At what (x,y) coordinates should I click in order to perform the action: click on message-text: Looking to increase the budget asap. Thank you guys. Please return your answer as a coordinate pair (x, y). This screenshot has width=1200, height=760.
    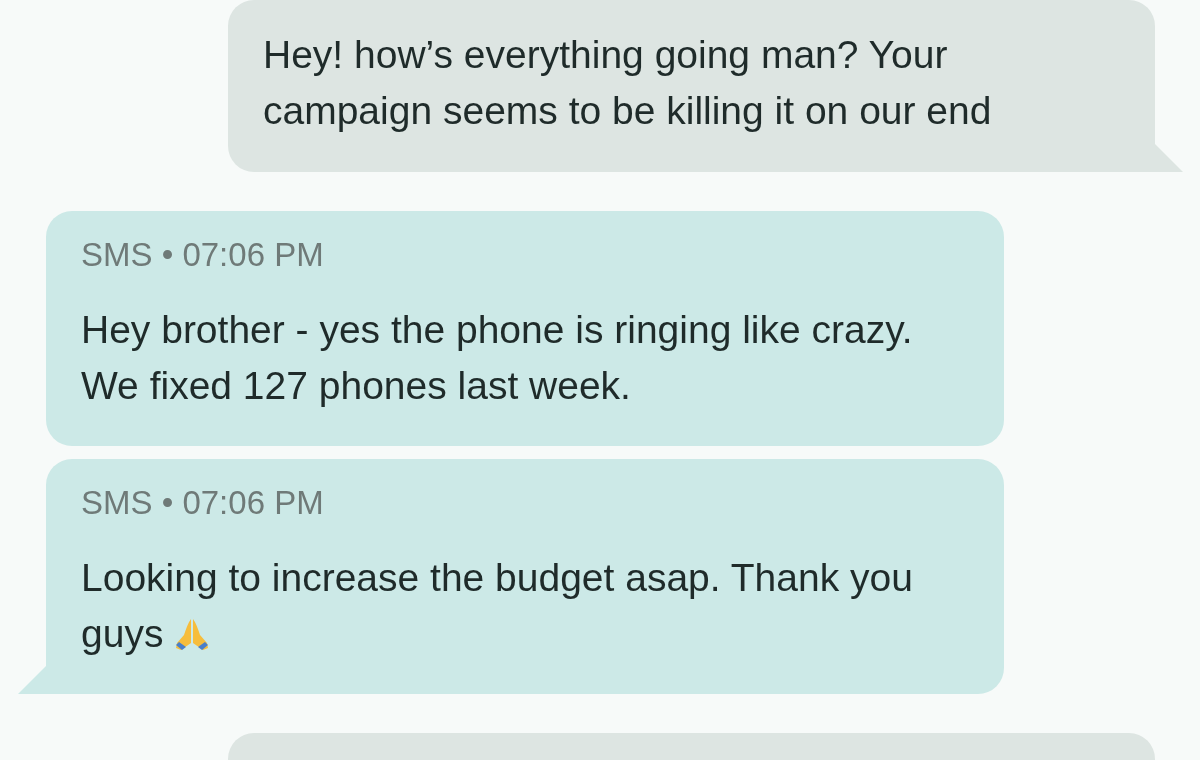
    Looking at the image, I should click on (497, 605).